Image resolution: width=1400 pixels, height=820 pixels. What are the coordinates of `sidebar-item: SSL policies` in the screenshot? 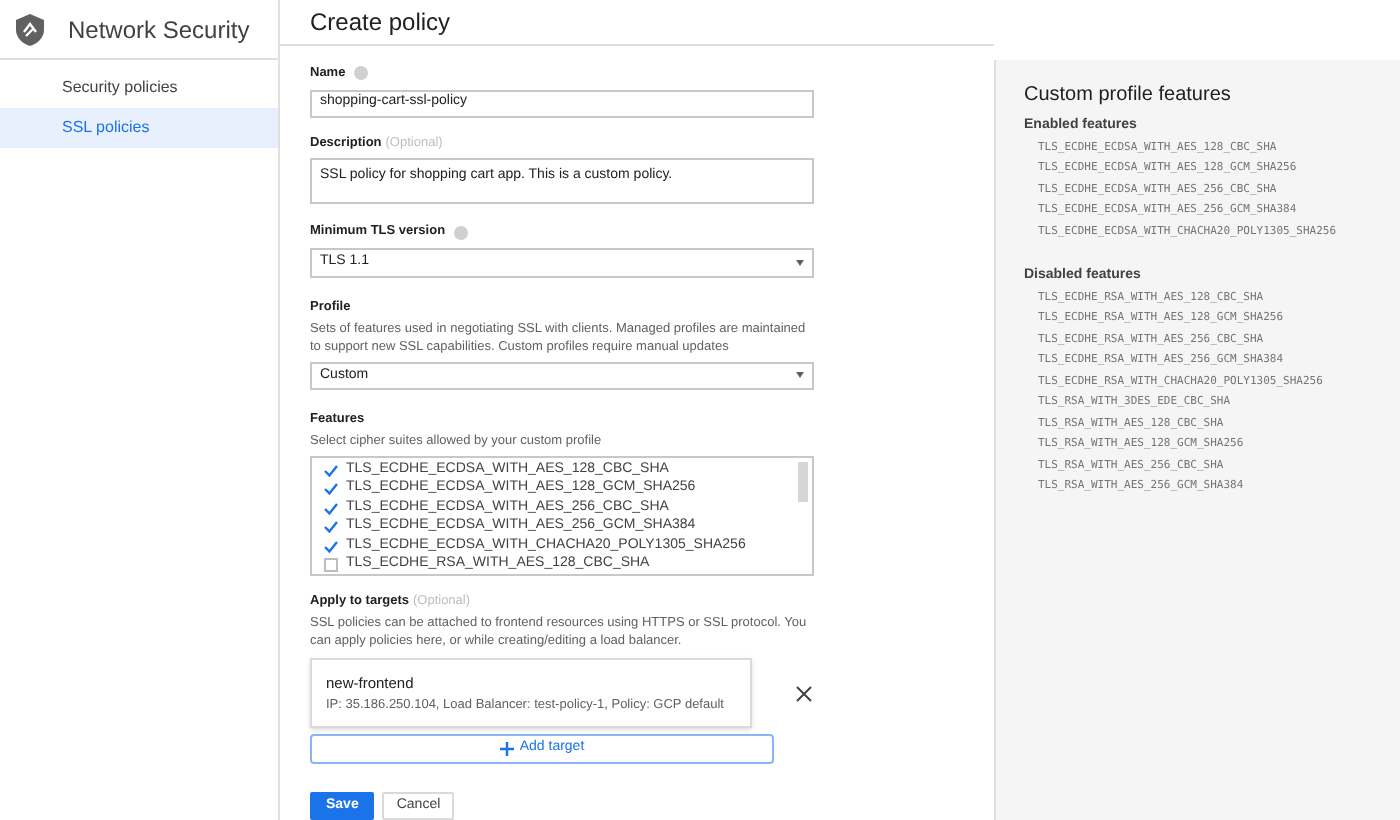 It's located at (139, 128).